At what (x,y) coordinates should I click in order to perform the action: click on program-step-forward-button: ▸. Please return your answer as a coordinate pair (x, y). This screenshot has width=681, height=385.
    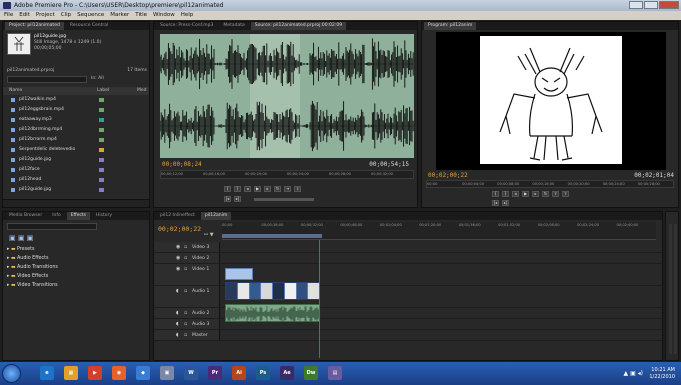
    Looking at the image, I should click on (535, 194).